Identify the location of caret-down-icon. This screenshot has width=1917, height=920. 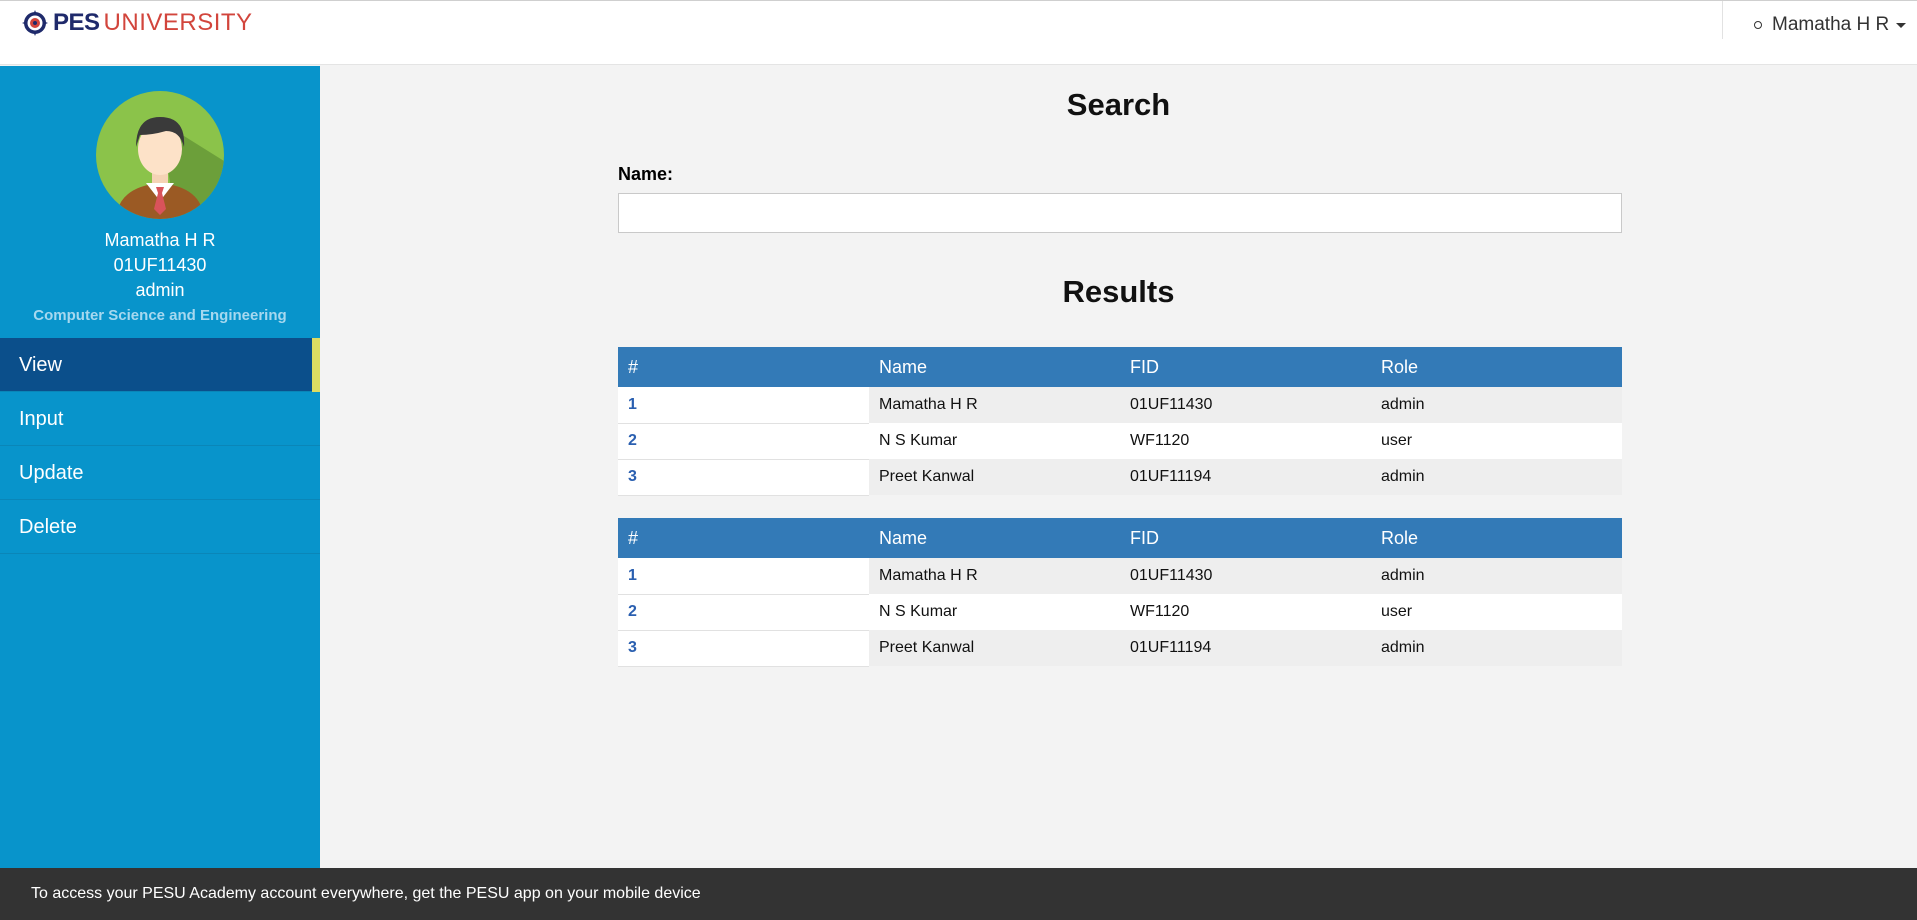
(1901, 25).